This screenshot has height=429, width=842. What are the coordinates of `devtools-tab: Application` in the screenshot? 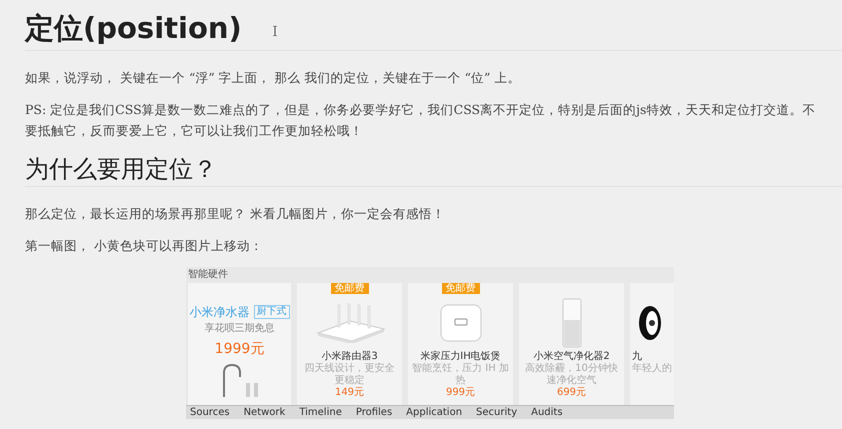 It's located at (434, 412).